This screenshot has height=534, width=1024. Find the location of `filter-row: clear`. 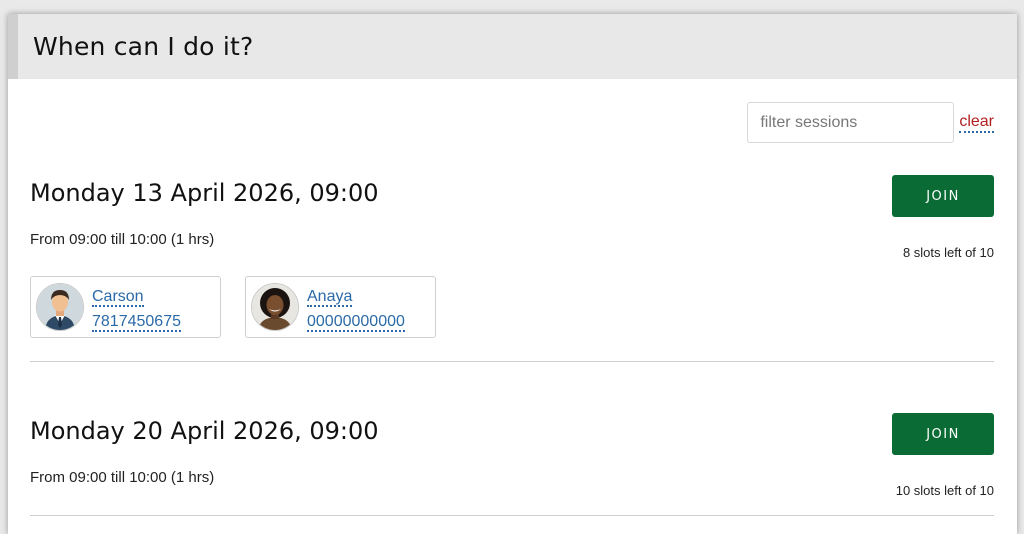

filter-row: clear is located at coordinates (870, 122).